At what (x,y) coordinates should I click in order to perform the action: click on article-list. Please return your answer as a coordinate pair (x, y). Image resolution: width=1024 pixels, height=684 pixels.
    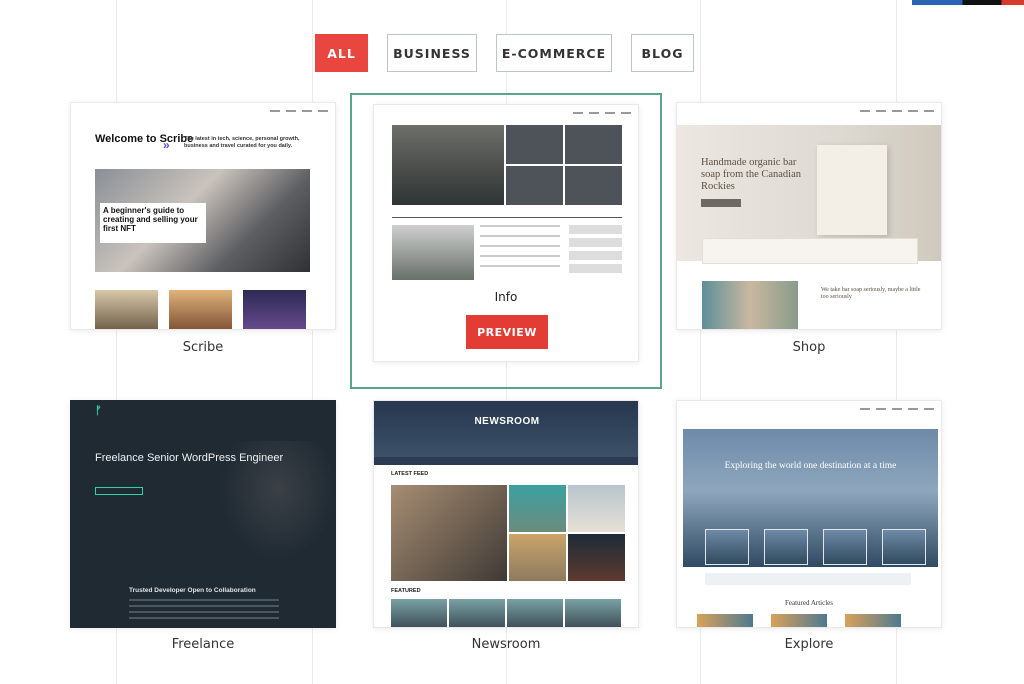
    Looking at the image, I should click on (520, 250).